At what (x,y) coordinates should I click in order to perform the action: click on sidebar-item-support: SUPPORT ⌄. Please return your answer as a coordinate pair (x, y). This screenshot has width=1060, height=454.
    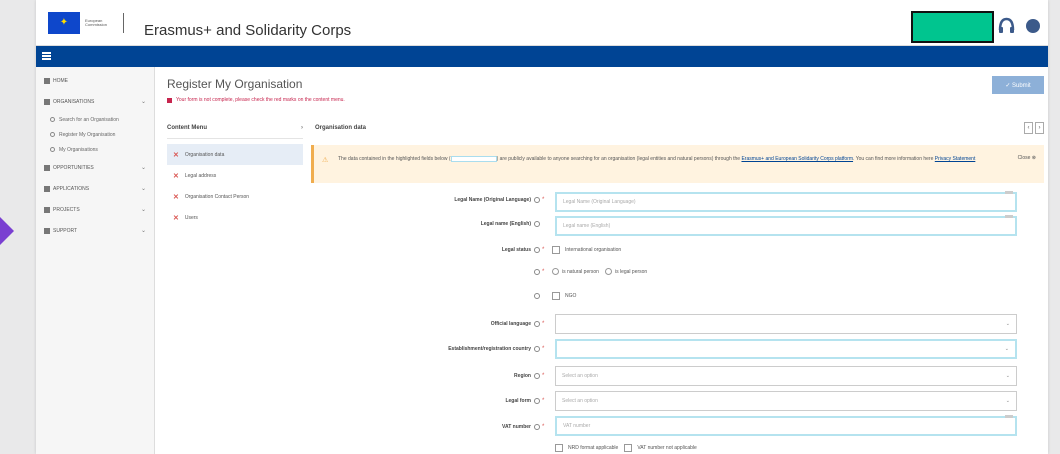
    Looking at the image, I should click on (95, 230).